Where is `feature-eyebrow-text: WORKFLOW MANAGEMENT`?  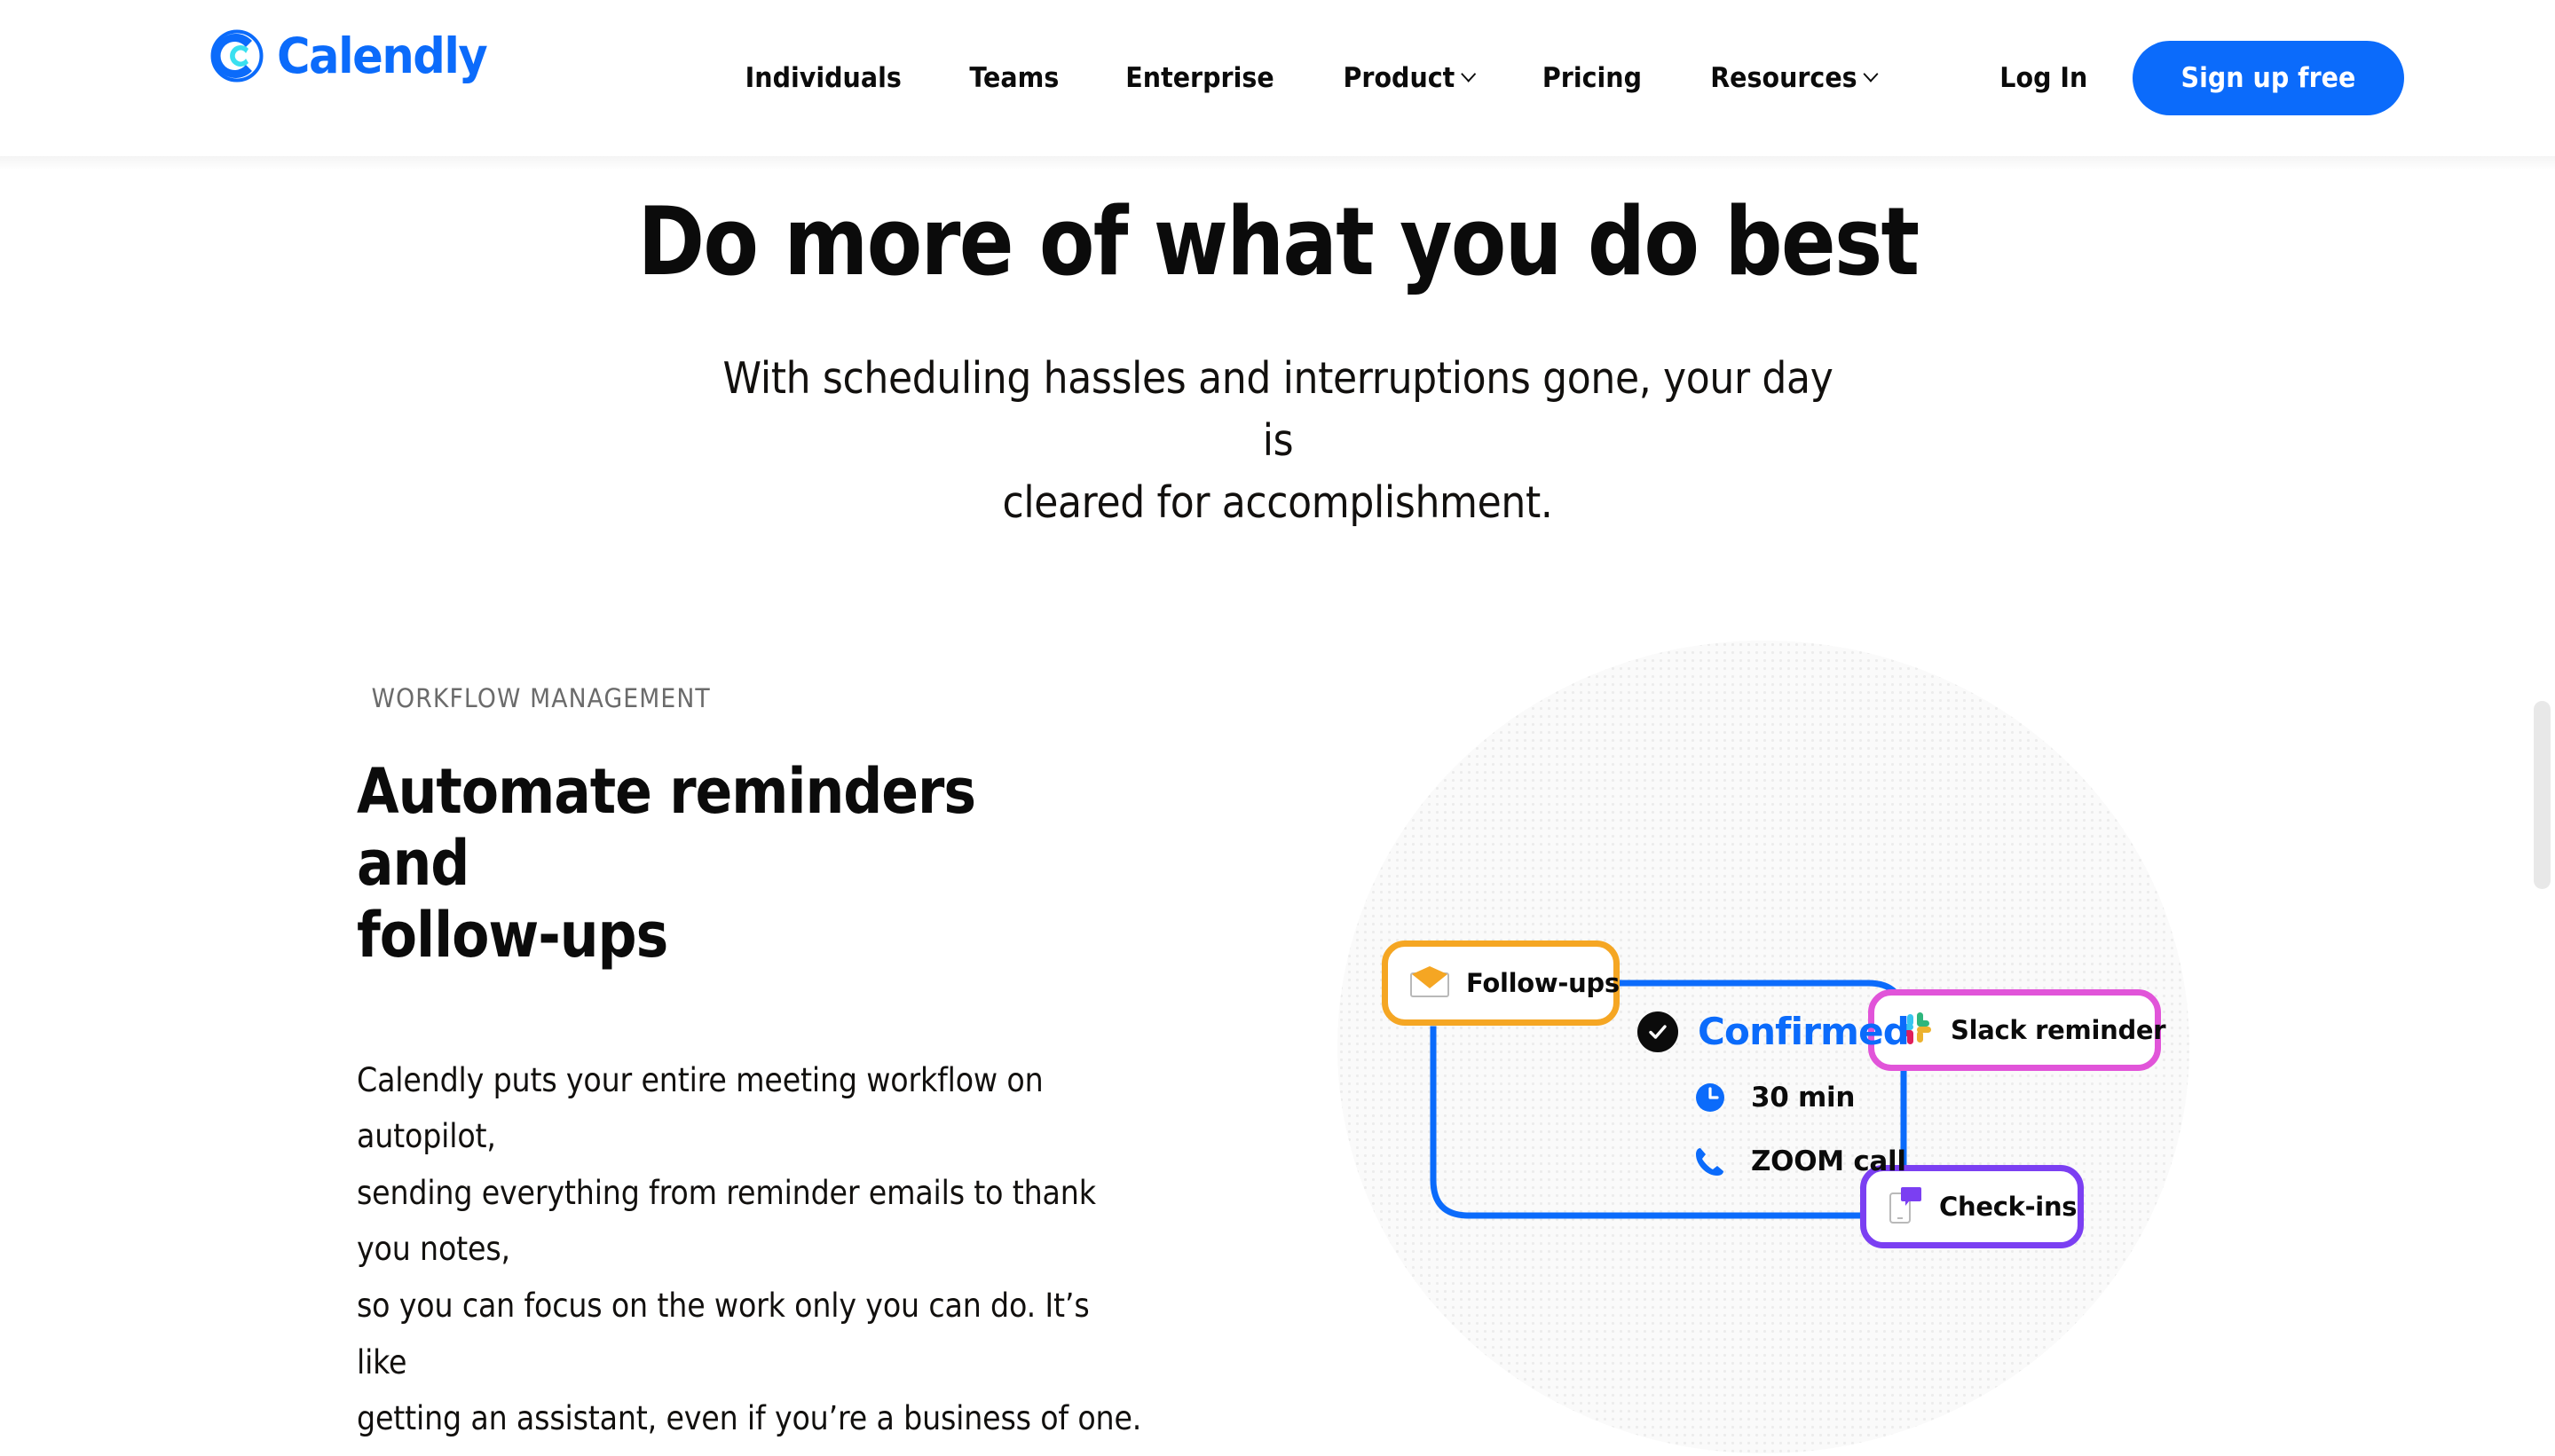 feature-eyebrow-text: WORKFLOW MANAGEMENT is located at coordinates (541, 698).